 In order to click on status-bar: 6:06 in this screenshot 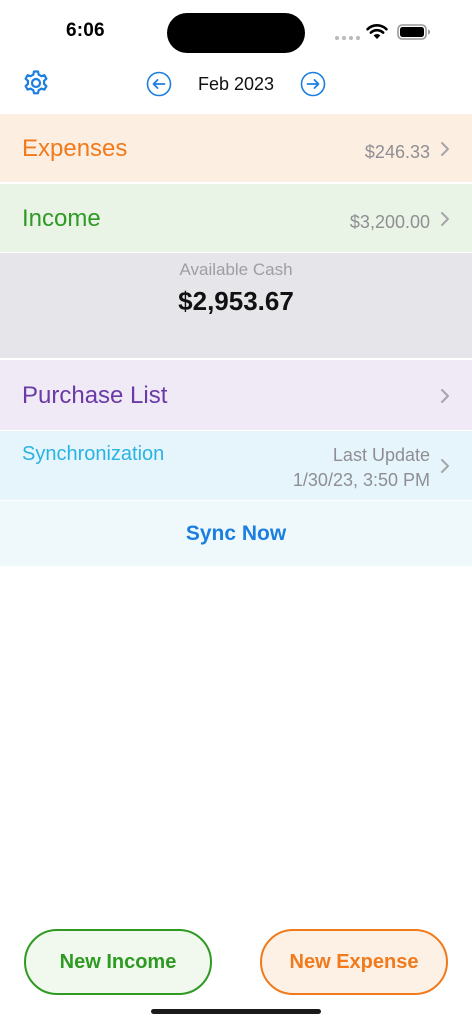, I will do `click(236, 31)`.